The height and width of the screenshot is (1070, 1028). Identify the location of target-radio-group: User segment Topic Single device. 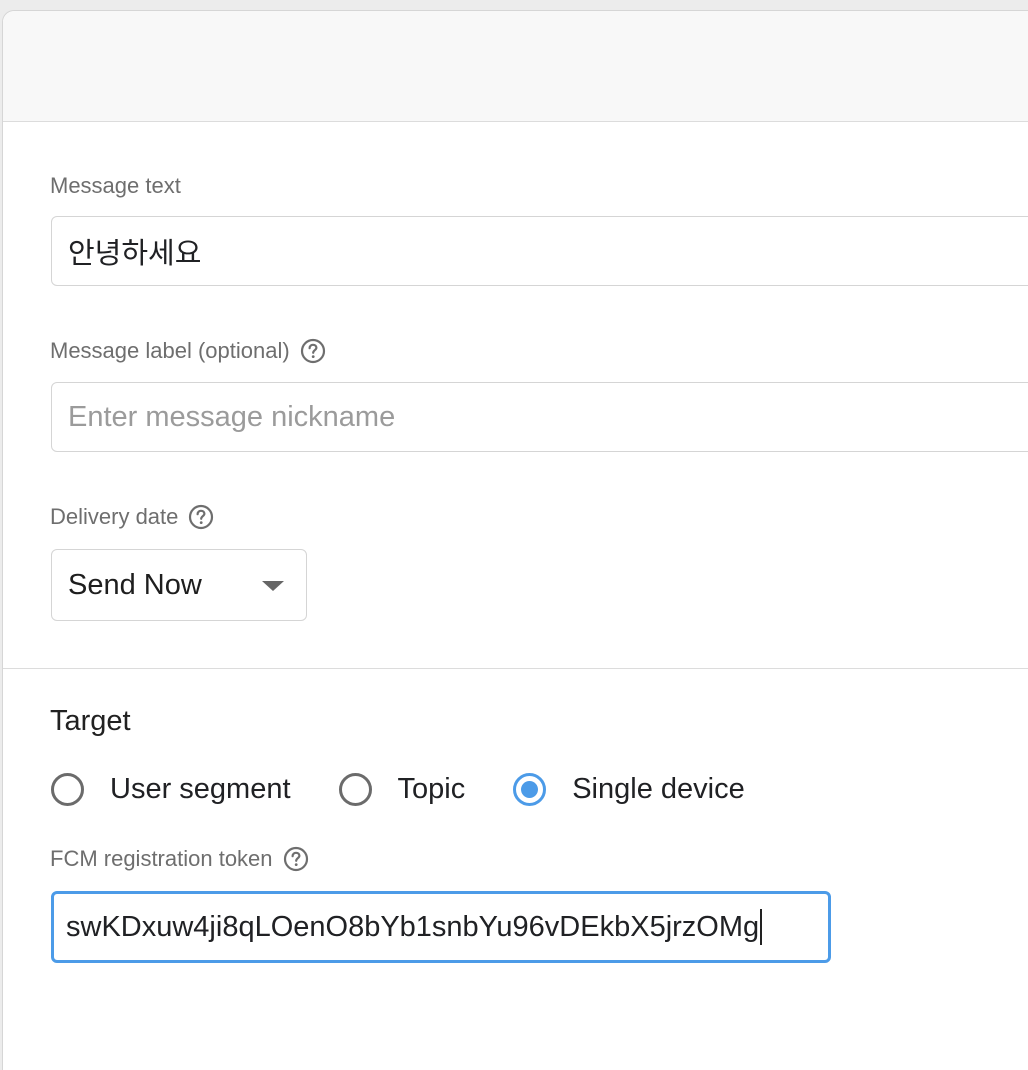
(422, 789).